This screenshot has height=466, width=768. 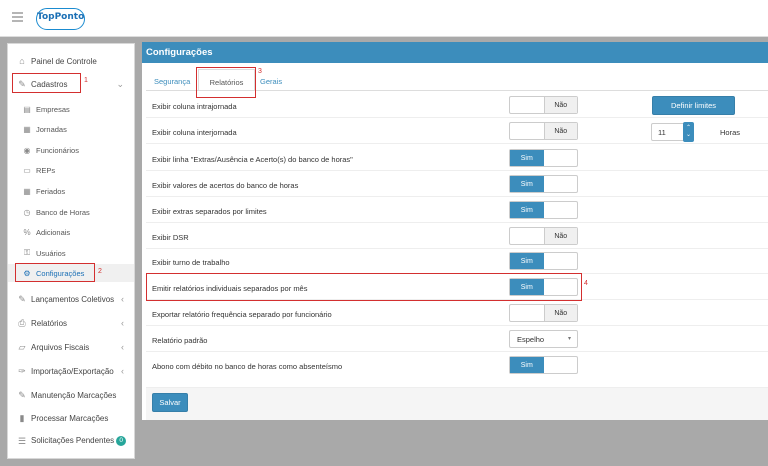 What do you see at coordinates (71, 395) in the screenshot?
I see `sidebar-item-manutencao: ✎ Manutenção Marcações` at bounding box center [71, 395].